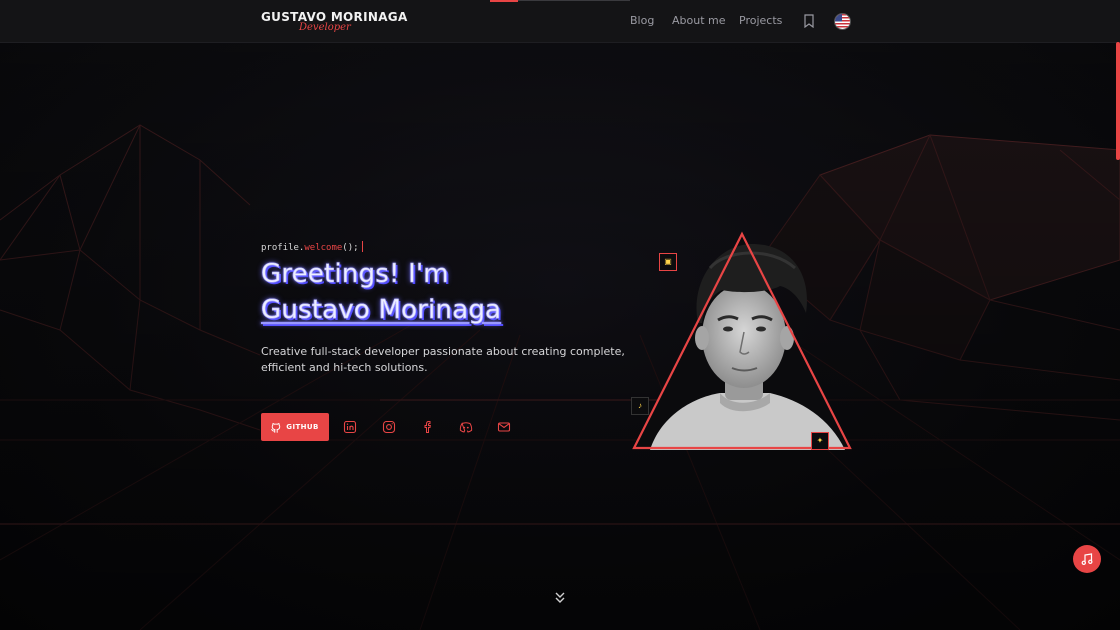 This screenshot has height=630, width=1120. What do you see at coordinates (323, 248) in the screenshot?
I see `code-method: welcome` at bounding box center [323, 248].